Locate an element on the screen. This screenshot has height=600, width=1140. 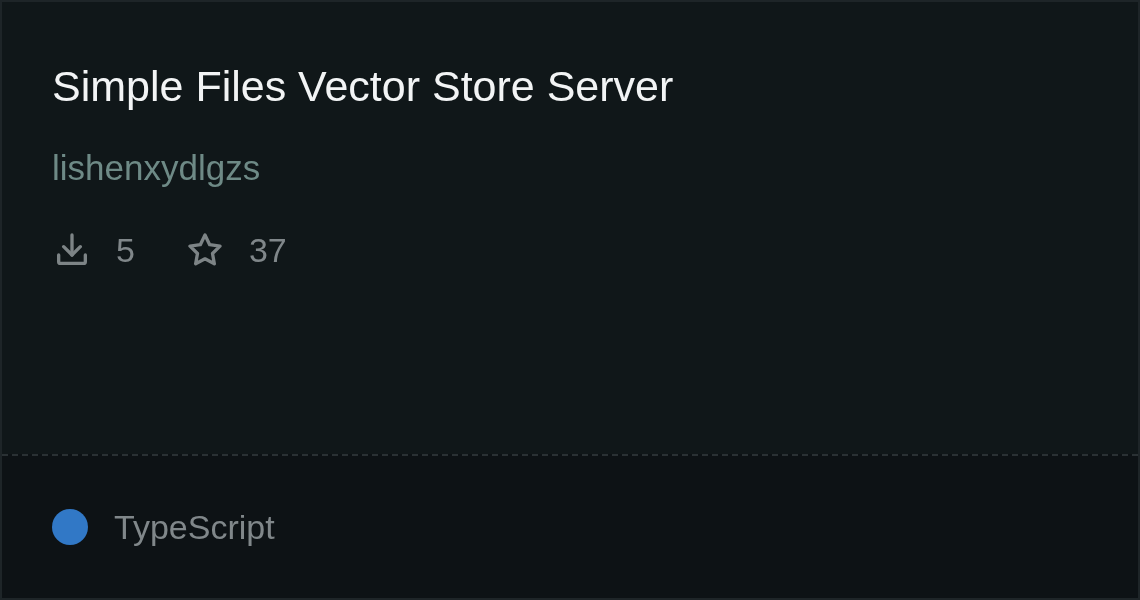
download-count: 5 is located at coordinates (125, 250).